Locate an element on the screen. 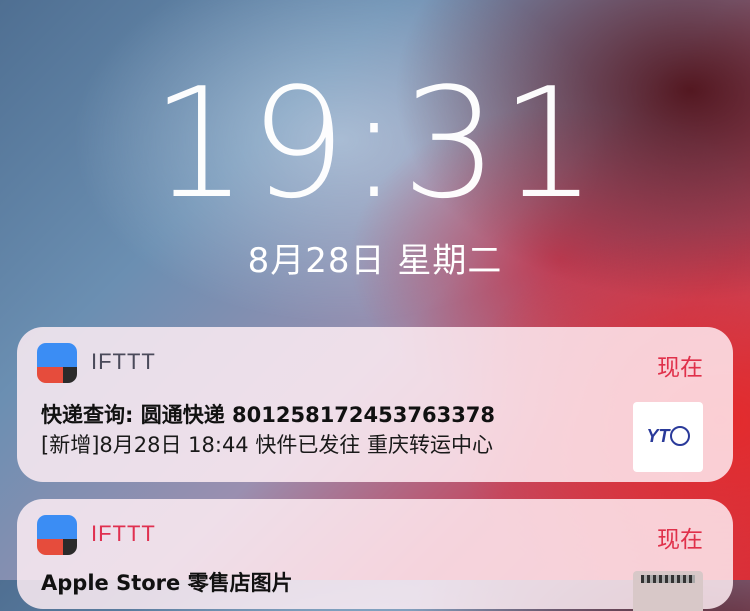 This screenshot has height=611, width=750. notification-thumbnail: YT is located at coordinates (668, 437).